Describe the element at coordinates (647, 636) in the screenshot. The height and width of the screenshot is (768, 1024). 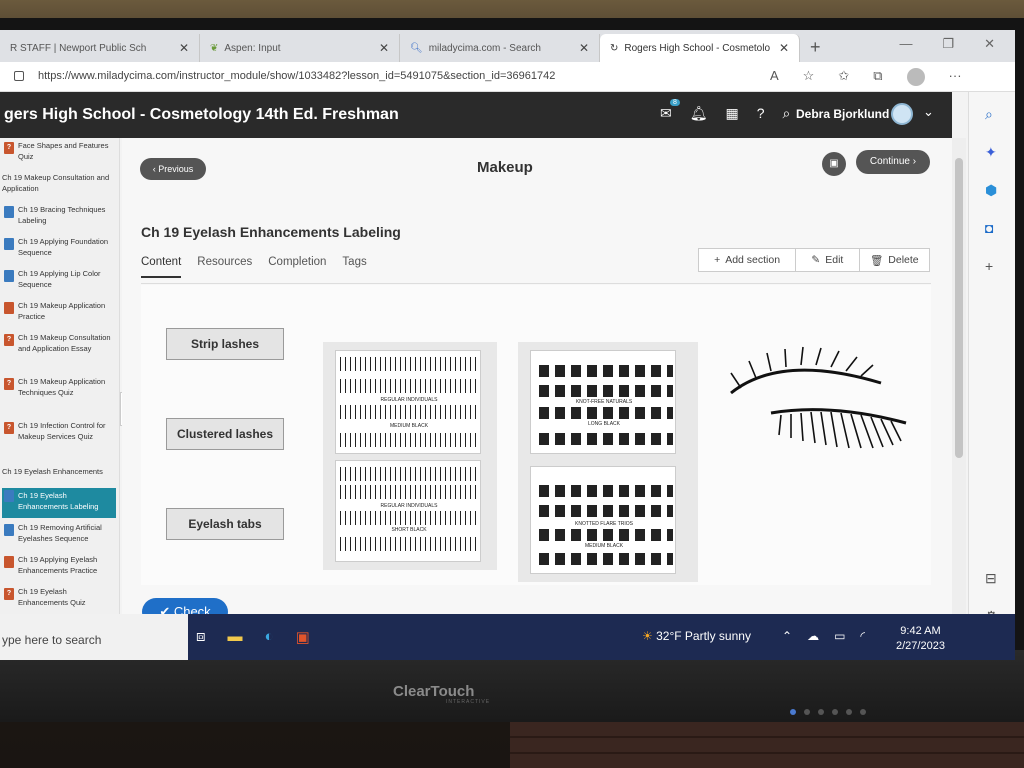
I see `sun-cloud-icon: ☀` at that location.